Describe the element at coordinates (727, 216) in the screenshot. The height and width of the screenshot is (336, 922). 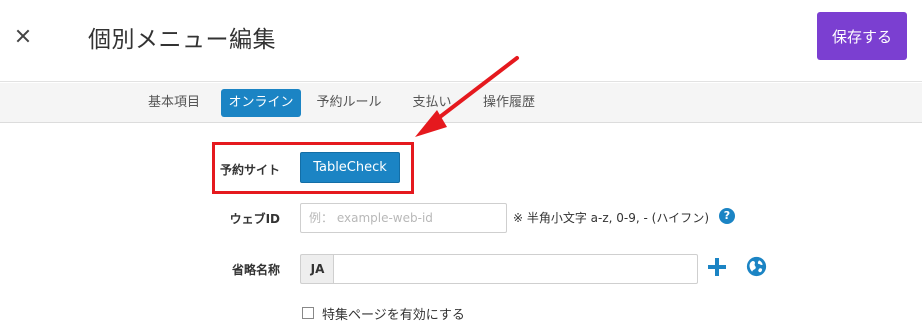
I see `help-icon: ?` at that location.